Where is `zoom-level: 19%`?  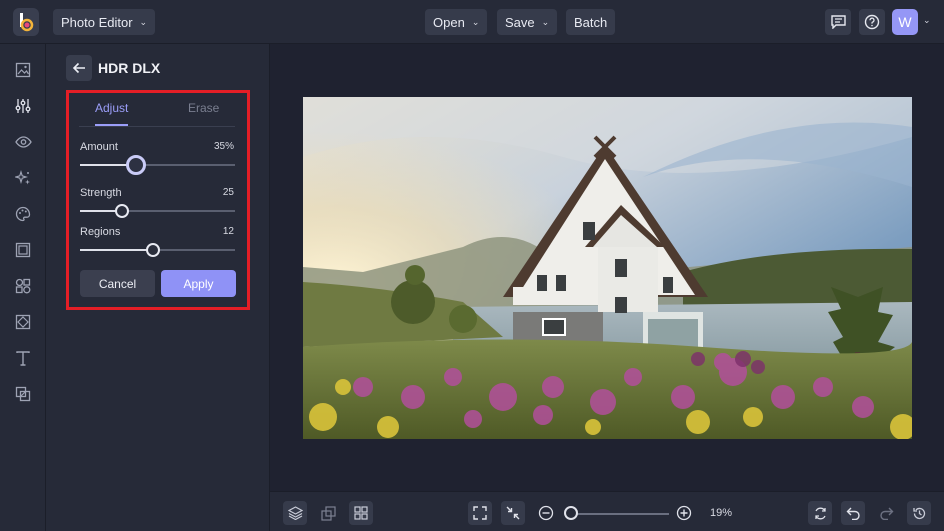 zoom-level: 19% is located at coordinates (721, 513).